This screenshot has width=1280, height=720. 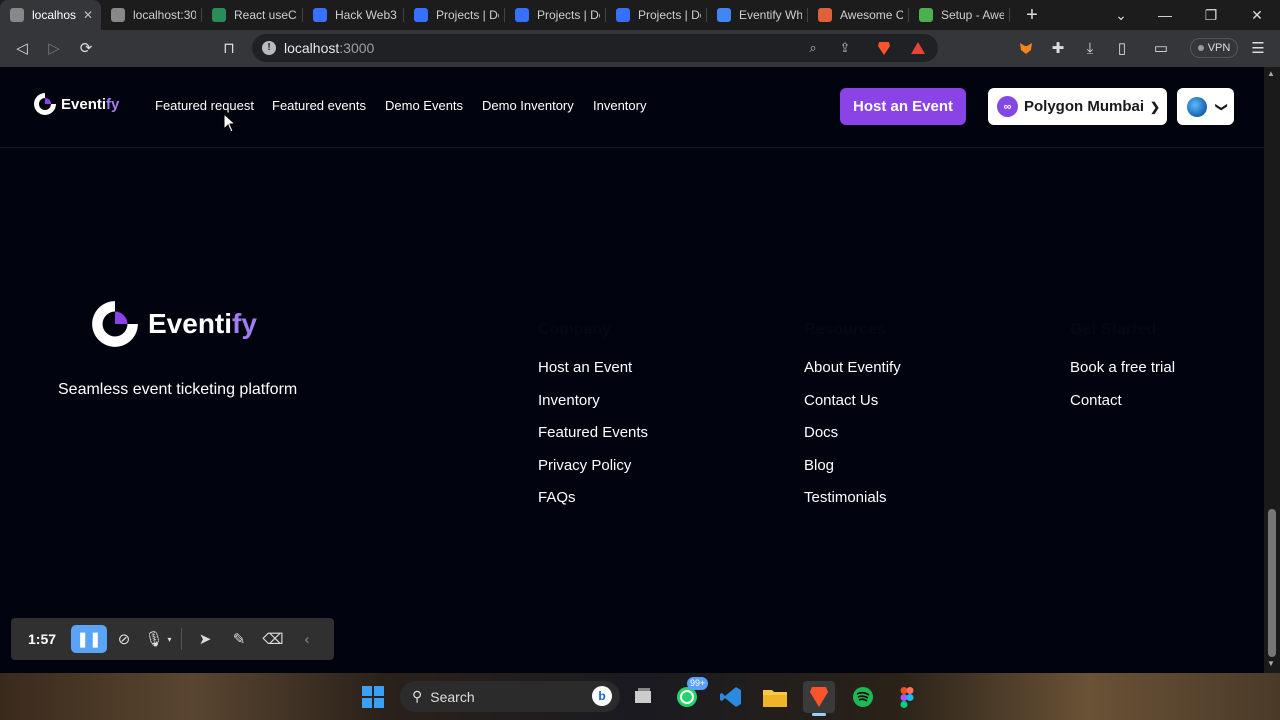 What do you see at coordinates (307, 639) in the screenshot?
I see `collapse-icon: ‹` at bounding box center [307, 639].